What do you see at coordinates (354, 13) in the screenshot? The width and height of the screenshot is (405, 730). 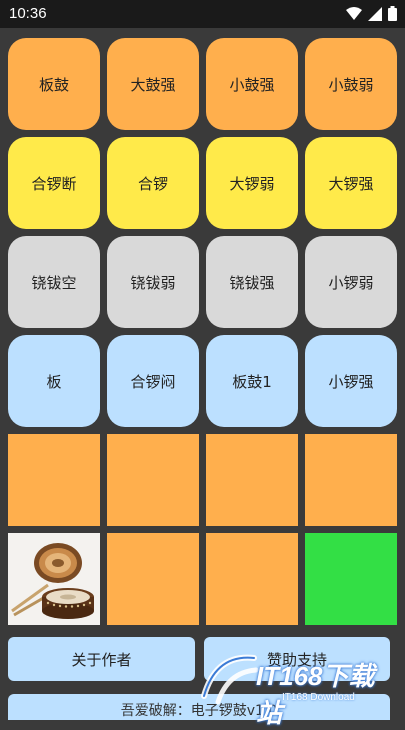 I see `wifi-icon` at bounding box center [354, 13].